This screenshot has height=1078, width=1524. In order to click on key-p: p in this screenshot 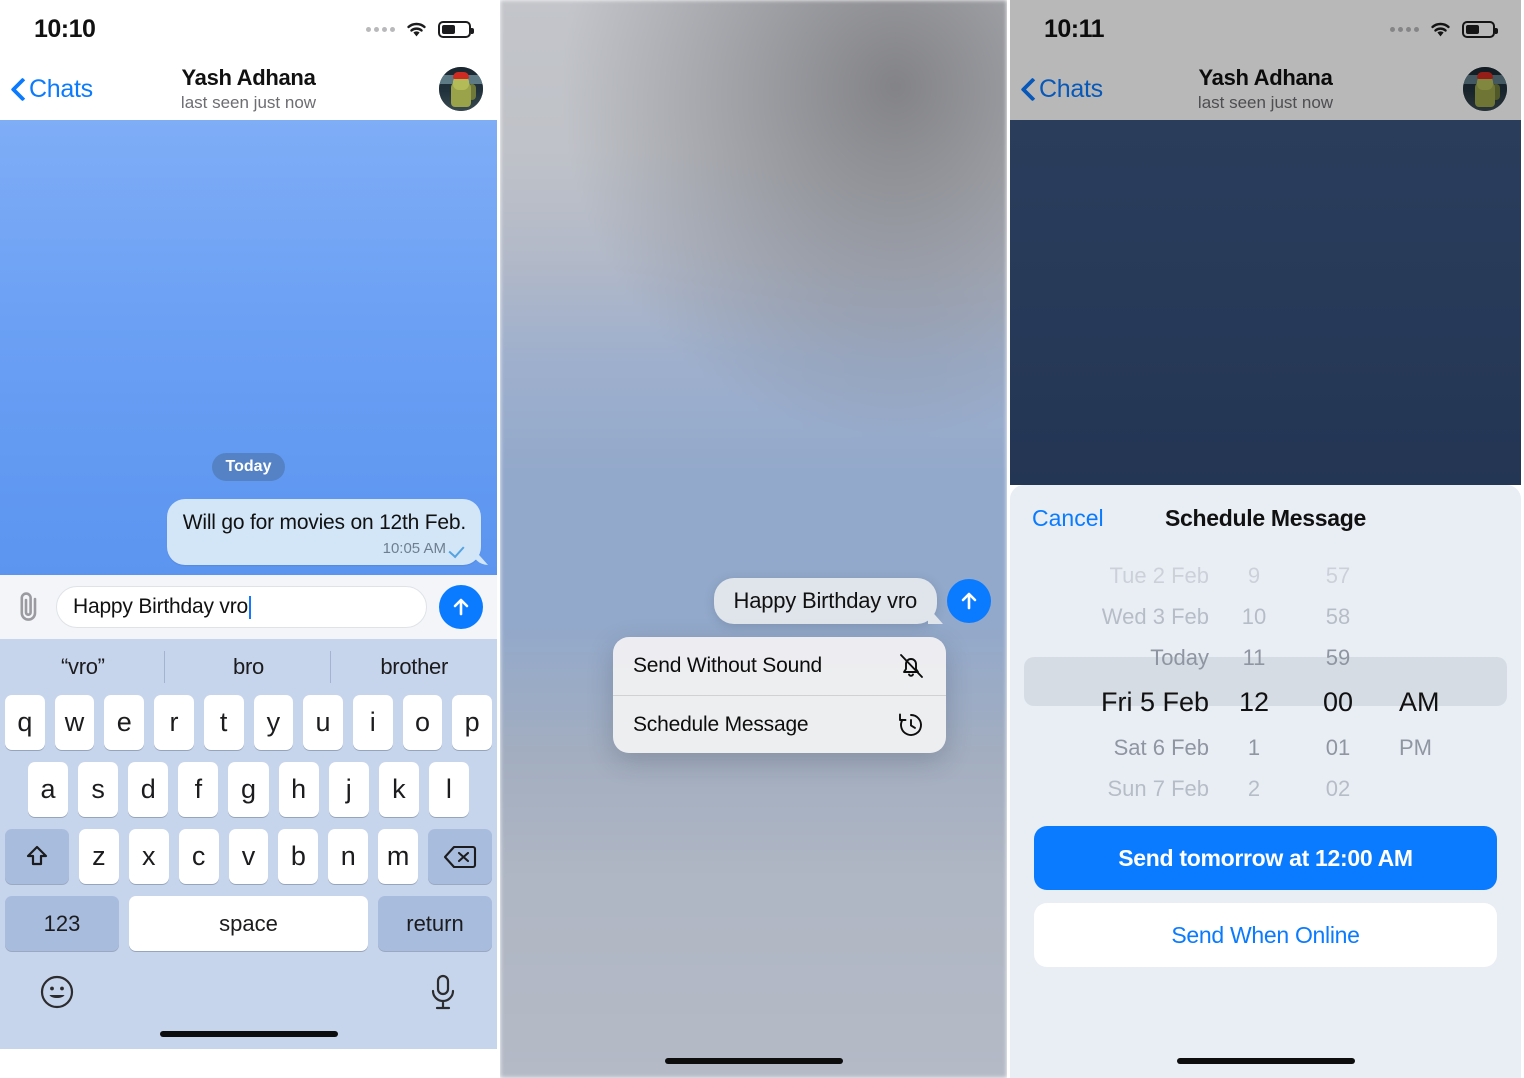, I will do `click(472, 722)`.